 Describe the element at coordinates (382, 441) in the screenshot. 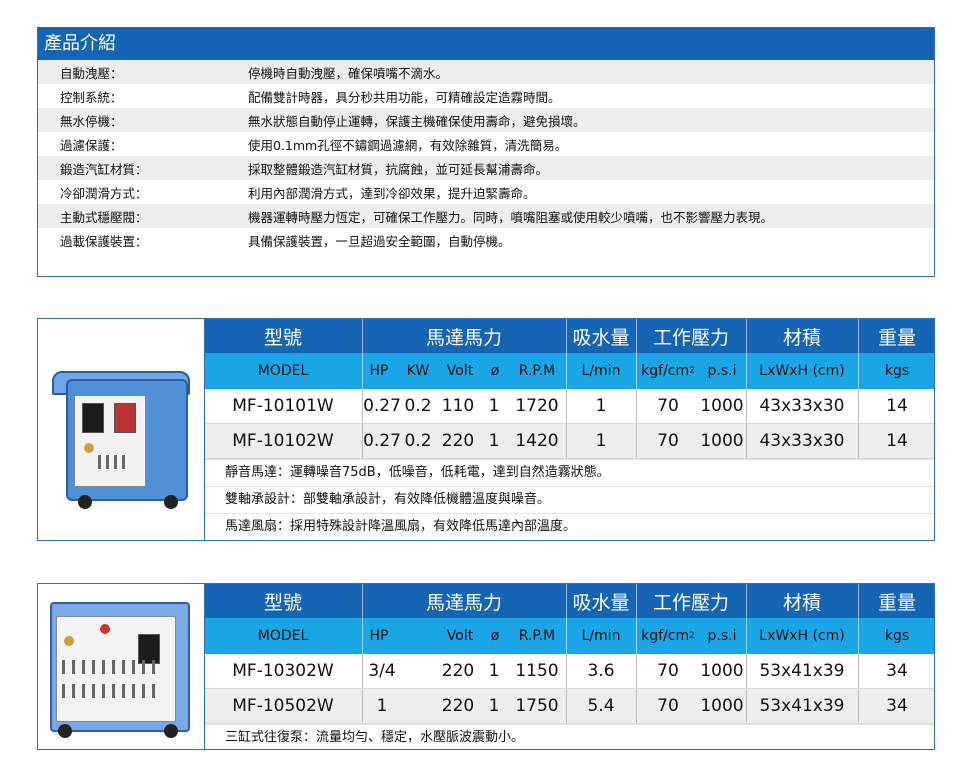

I see `hp-cell: 0.27` at that location.